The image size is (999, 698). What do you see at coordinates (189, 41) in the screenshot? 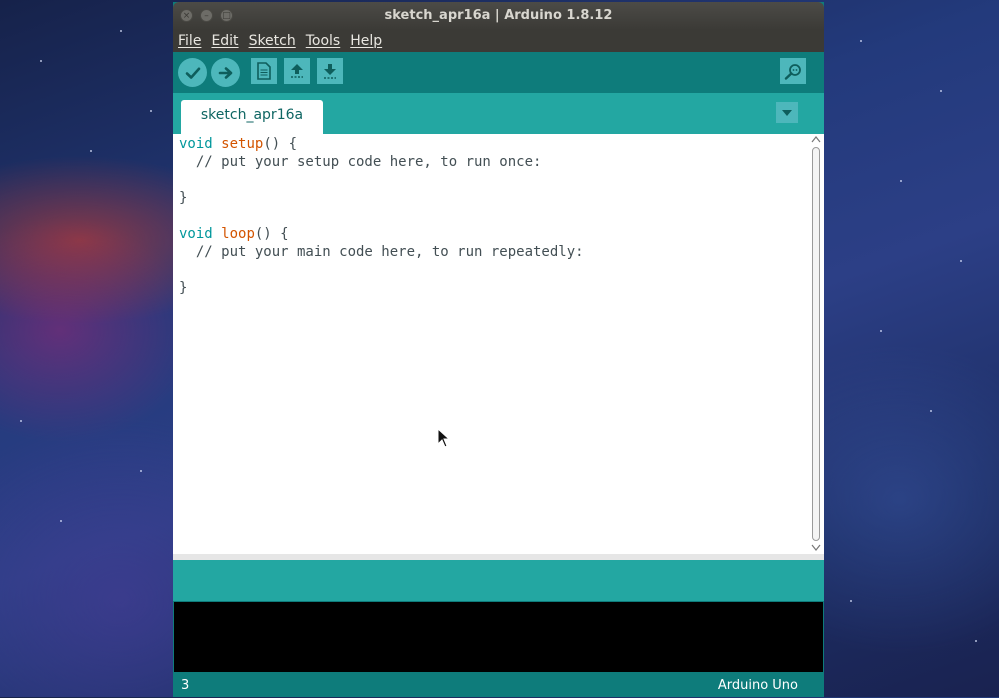
I see `menu-file: File` at bounding box center [189, 41].